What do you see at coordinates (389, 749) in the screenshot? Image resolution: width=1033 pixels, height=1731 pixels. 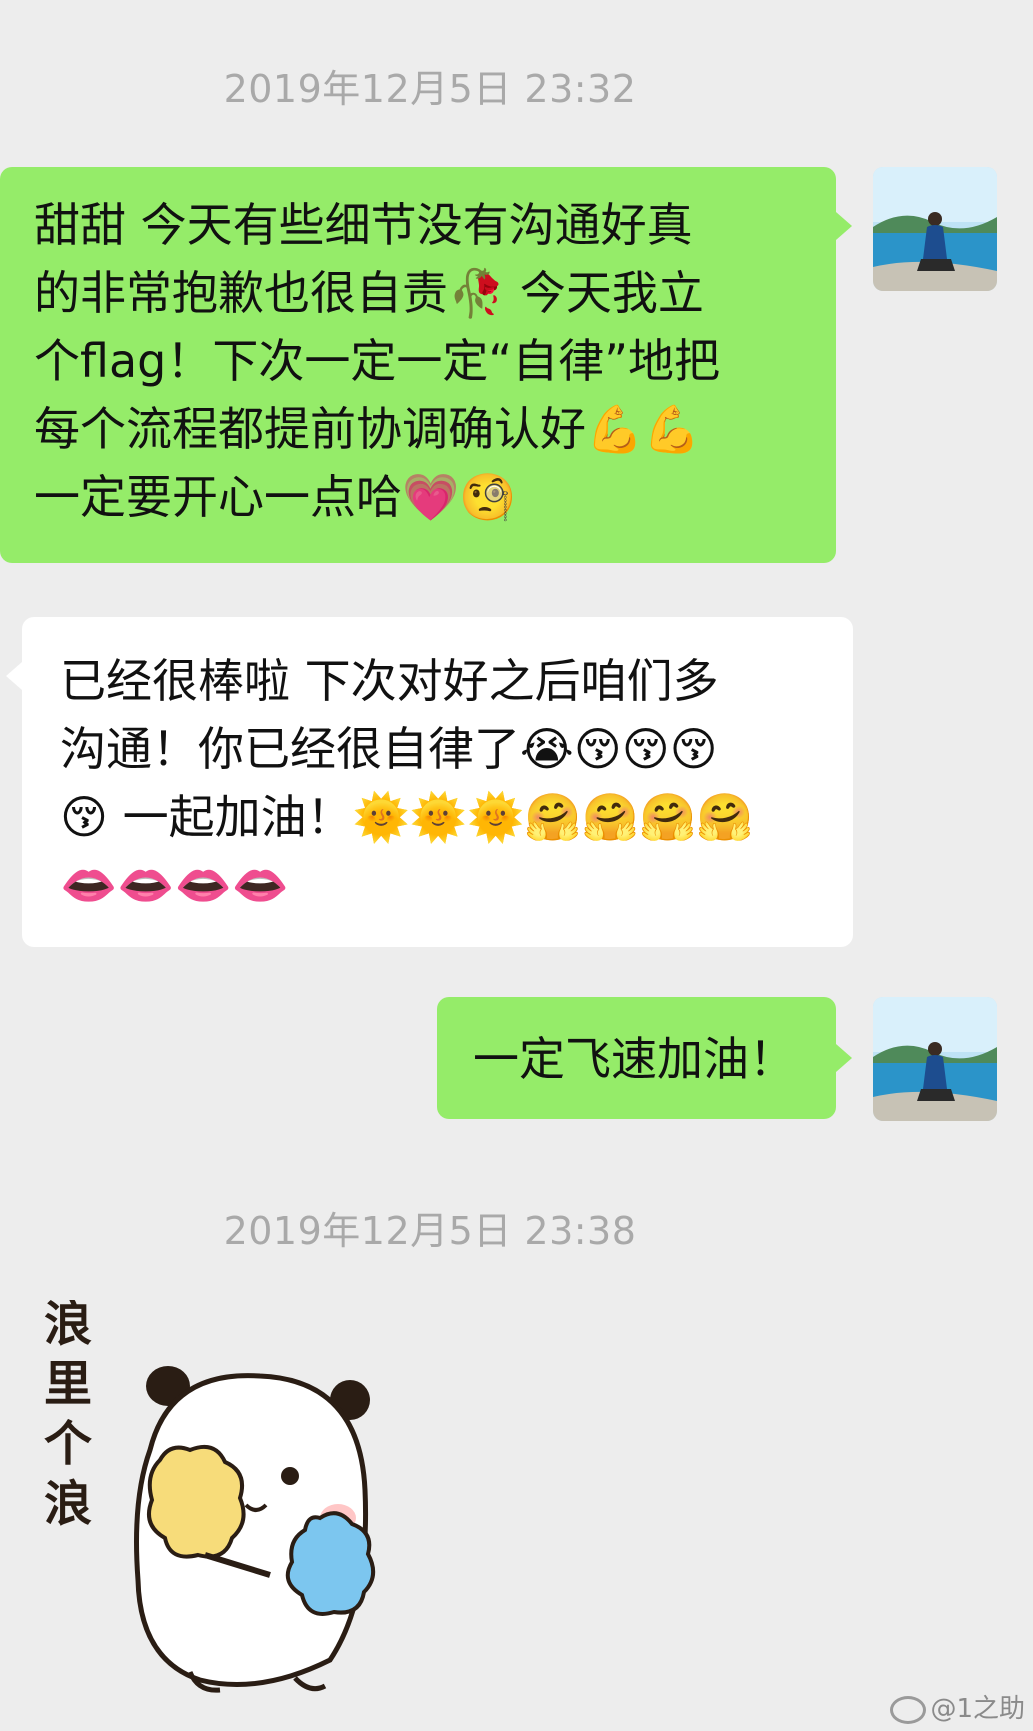 I see `message-line: 沟通！你已经很自律了😭😚😚😚` at bounding box center [389, 749].